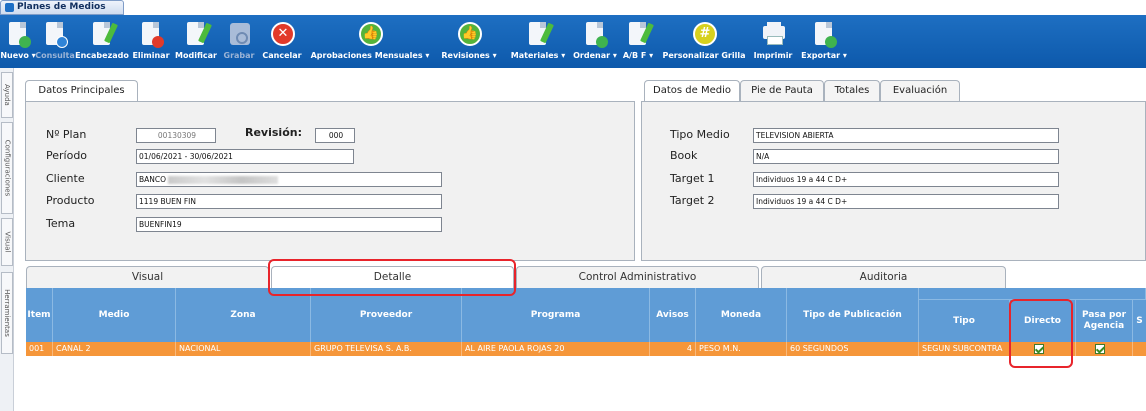 The width and height of the screenshot is (1146, 411). What do you see at coordinates (289, 201) in the screenshot?
I see `producto-field: 1119 BUEN FIN` at bounding box center [289, 201].